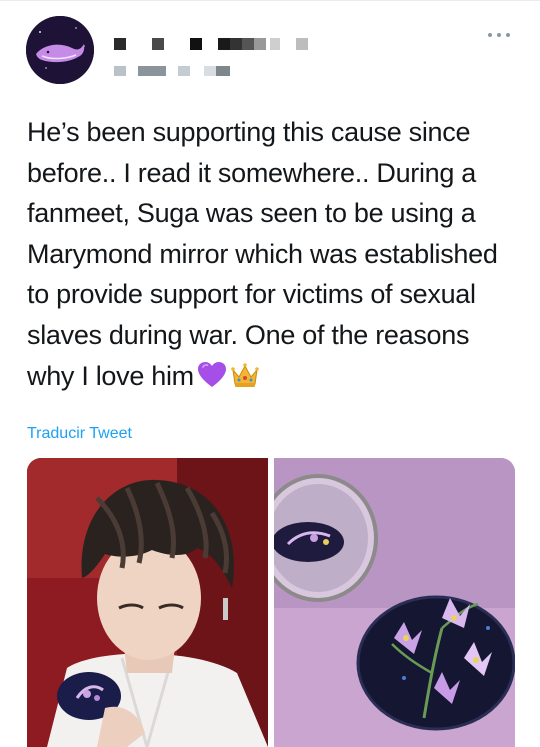 The image size is (540, 747). I want to click on display-name-redacted, so click(214, 44).